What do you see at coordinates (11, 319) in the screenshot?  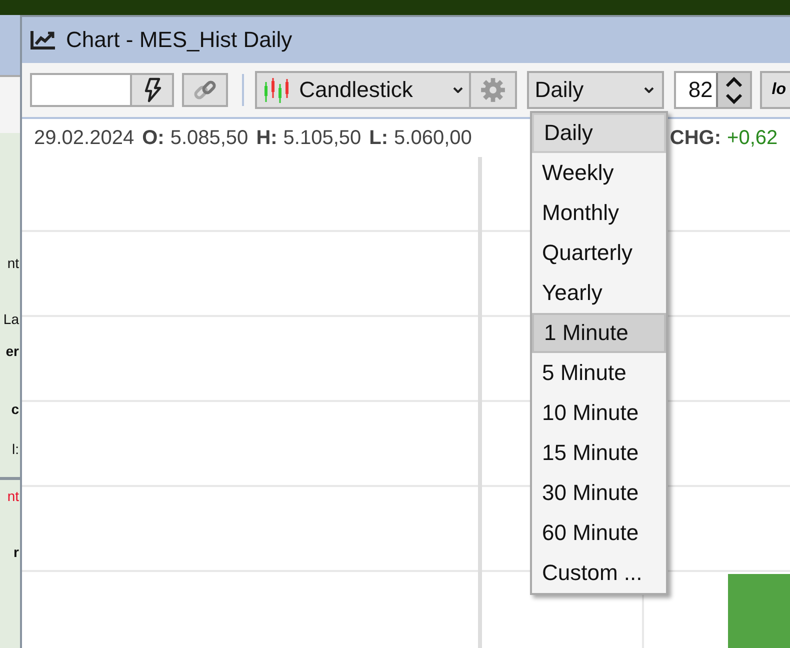 I see `panel-text: La` at bounding box center [11, 319].